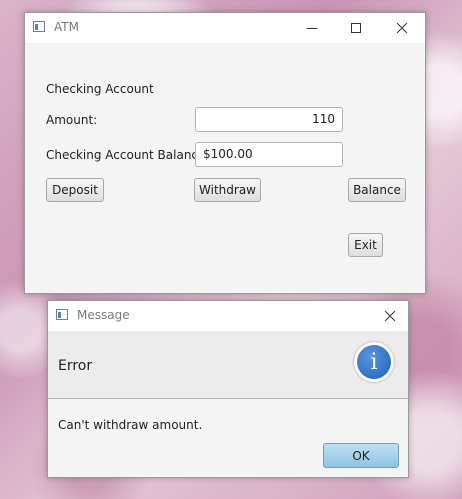  What do you see at coordinates (377, 190) in the screenshot?
I see `balance-button: Balance` at bounding box center [377, 190].